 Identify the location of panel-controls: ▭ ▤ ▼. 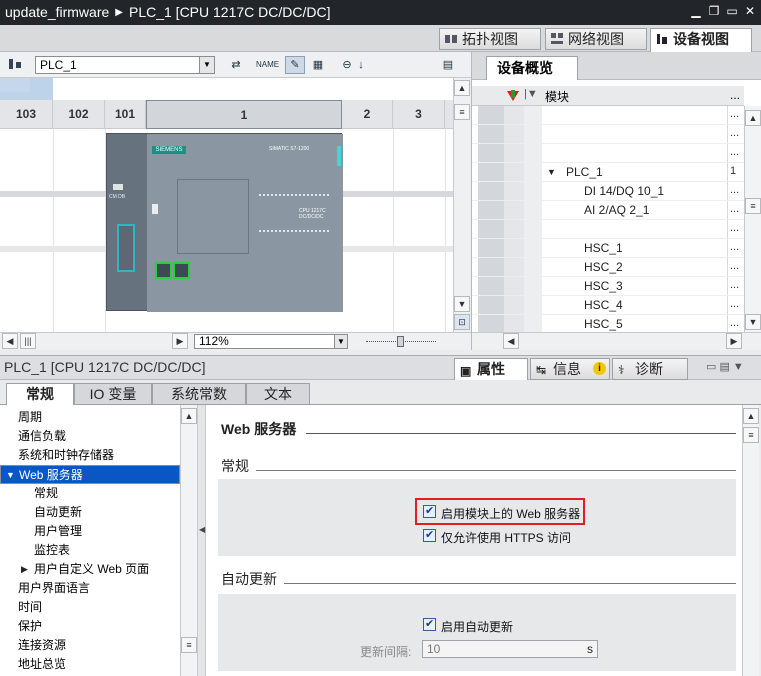
(725, 366).